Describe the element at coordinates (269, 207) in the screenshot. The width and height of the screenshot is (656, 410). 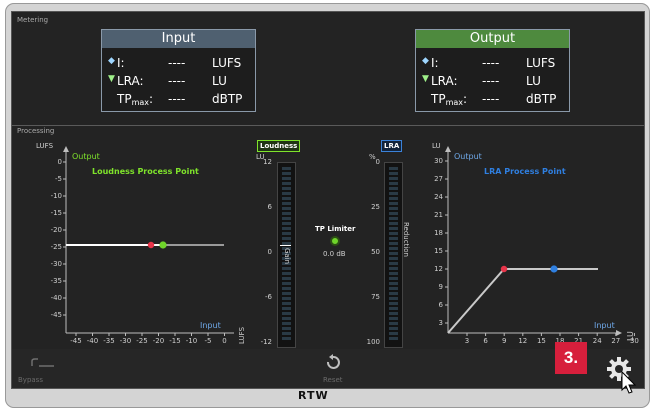
I see `meter-scale-label: 6` at that location.